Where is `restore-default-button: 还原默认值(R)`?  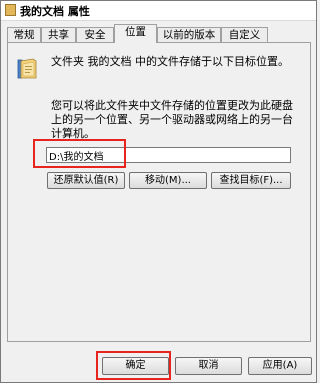 restore-default-button: 还原默认值(R) is located at coordinates (86, 180).